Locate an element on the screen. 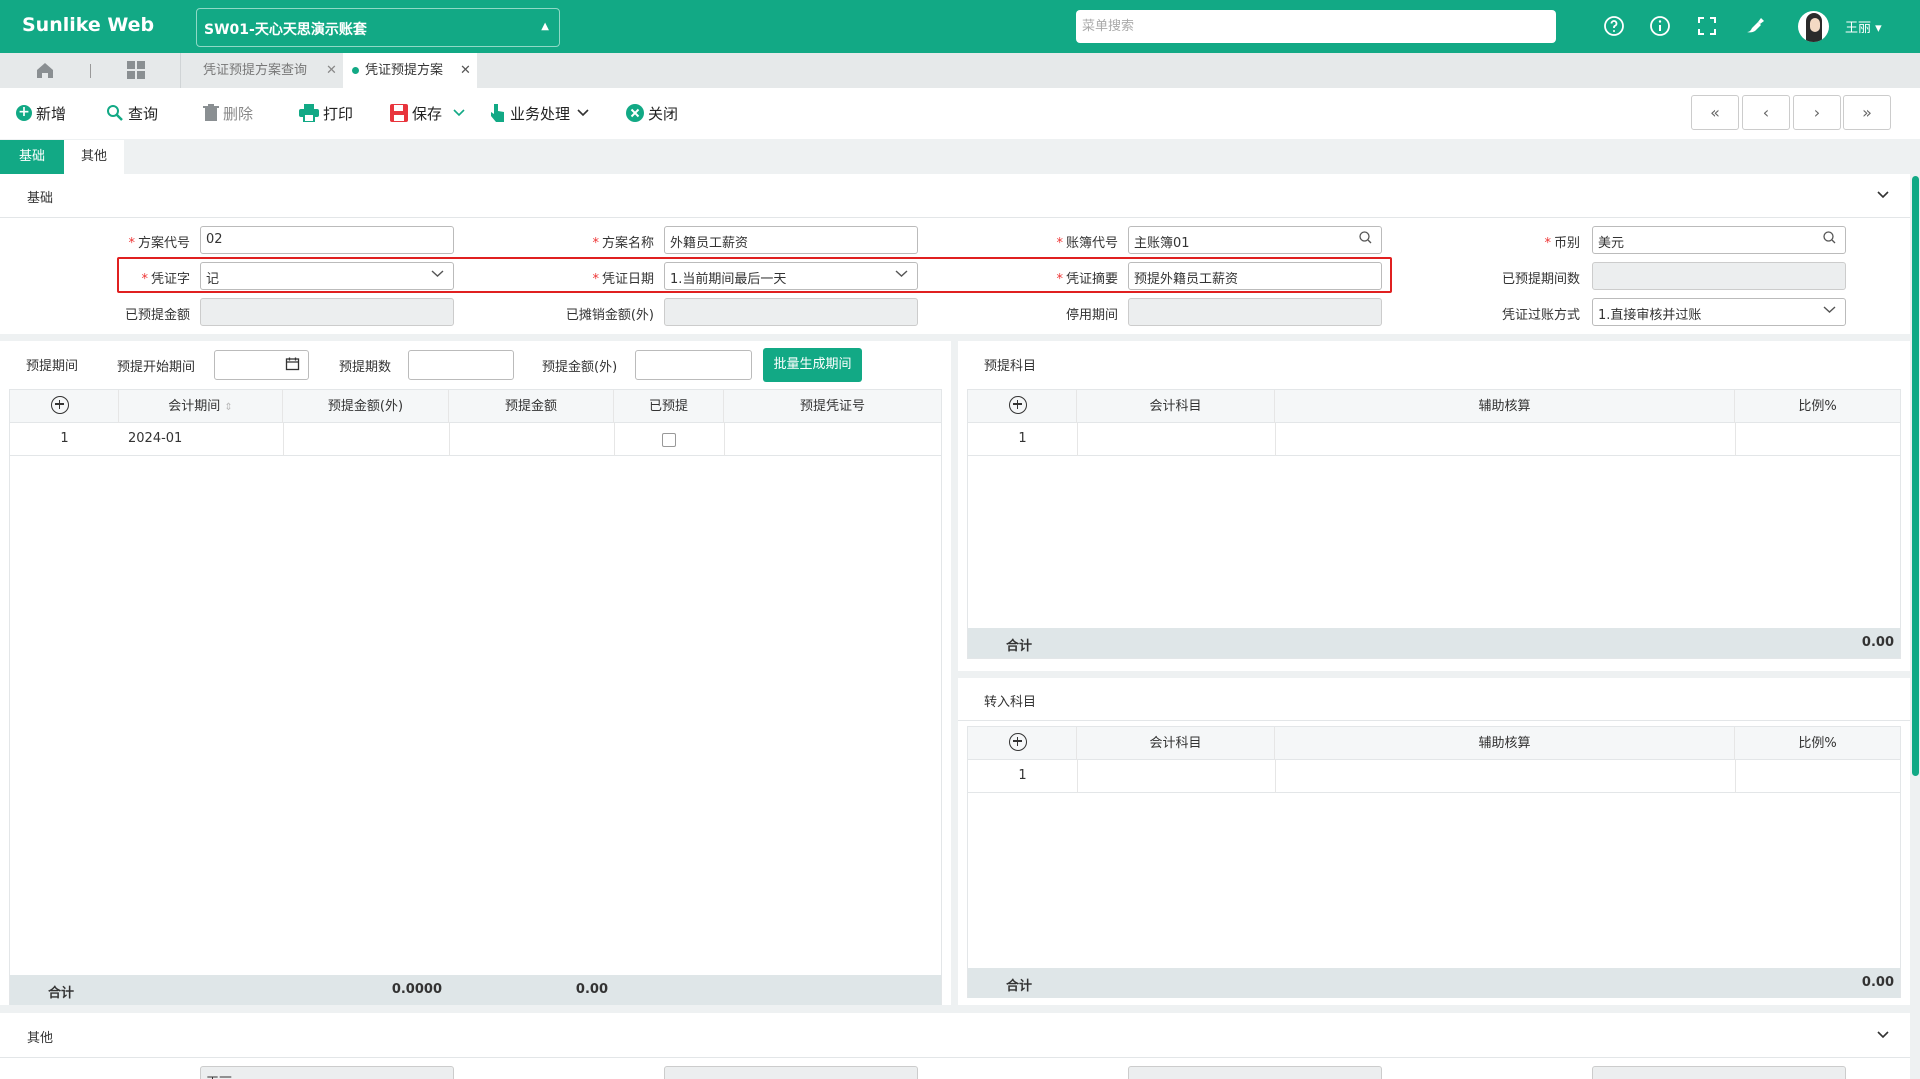 This screenshot has width=1920, height=1079. close-button: 关闭 is located at coordinates (652, 113).